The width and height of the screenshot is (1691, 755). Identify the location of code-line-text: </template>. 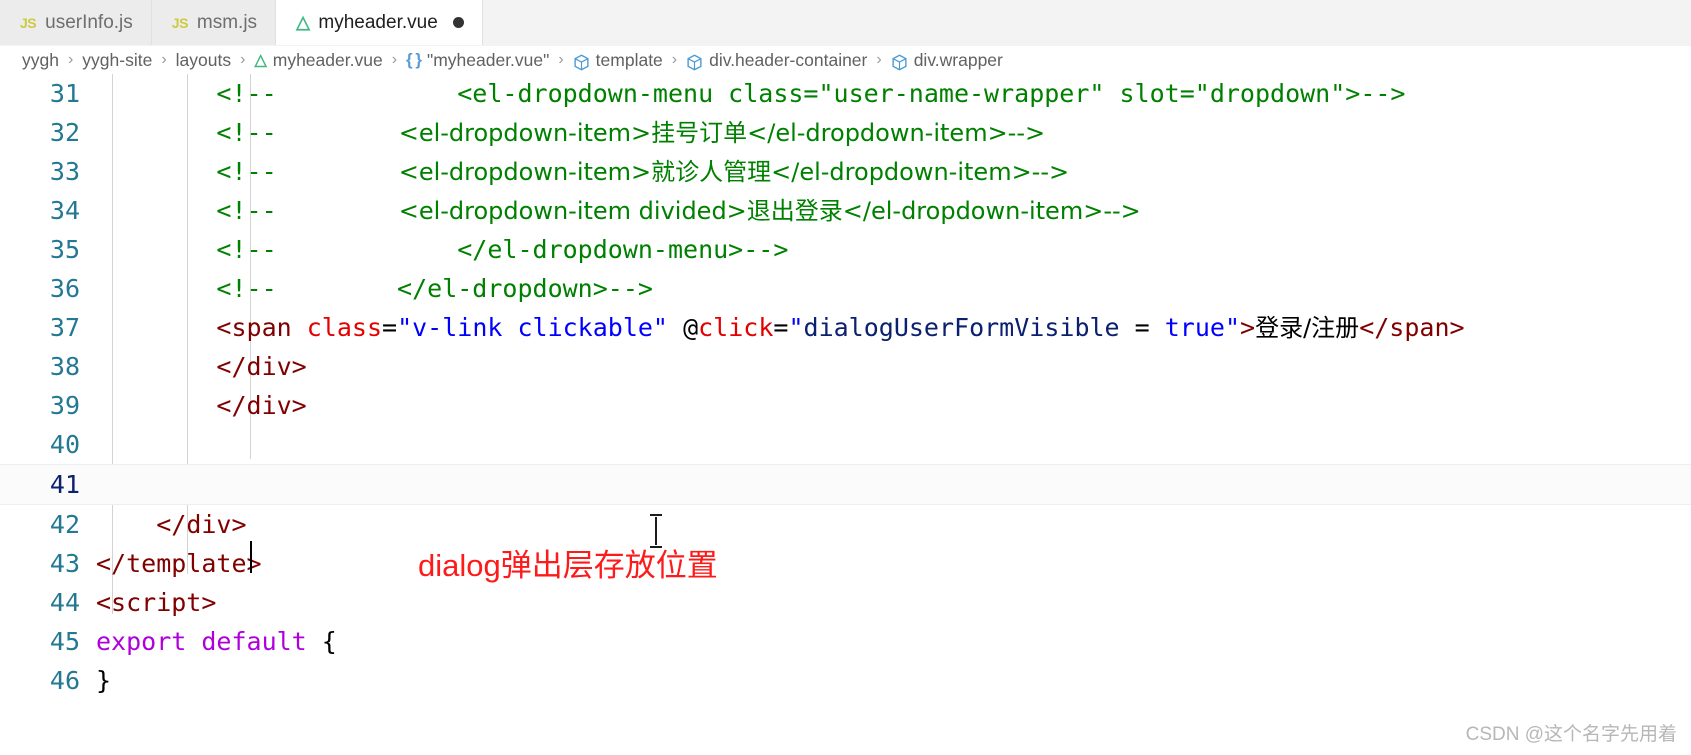
(179, 563).